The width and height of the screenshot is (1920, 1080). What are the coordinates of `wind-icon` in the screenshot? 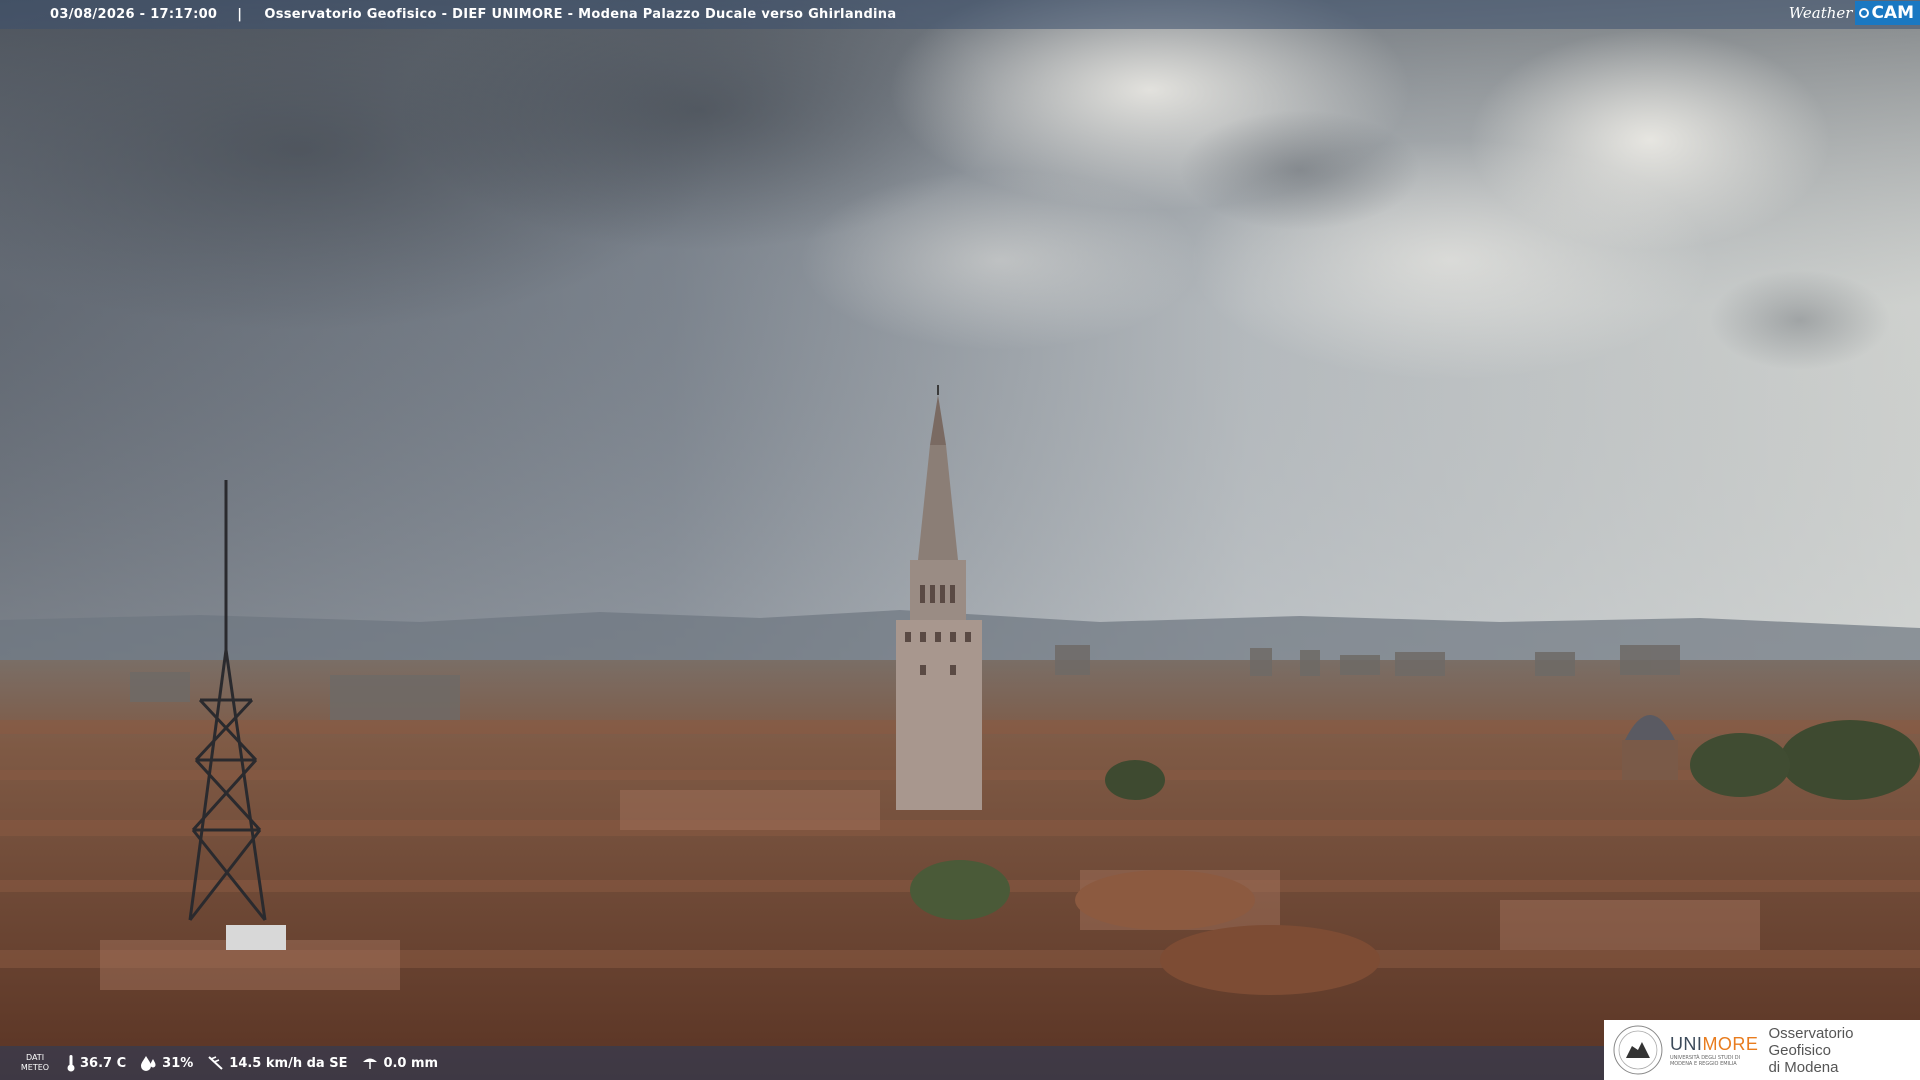 It's located at (215, 1063).